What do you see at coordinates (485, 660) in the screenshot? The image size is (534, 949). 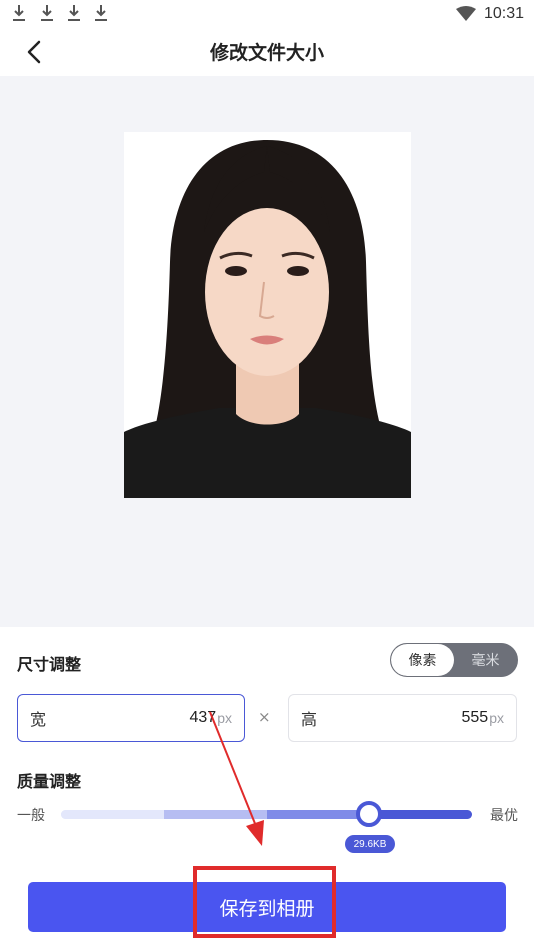 I see `unit-option-mm: 毫米` at bounding box center [485, 660].